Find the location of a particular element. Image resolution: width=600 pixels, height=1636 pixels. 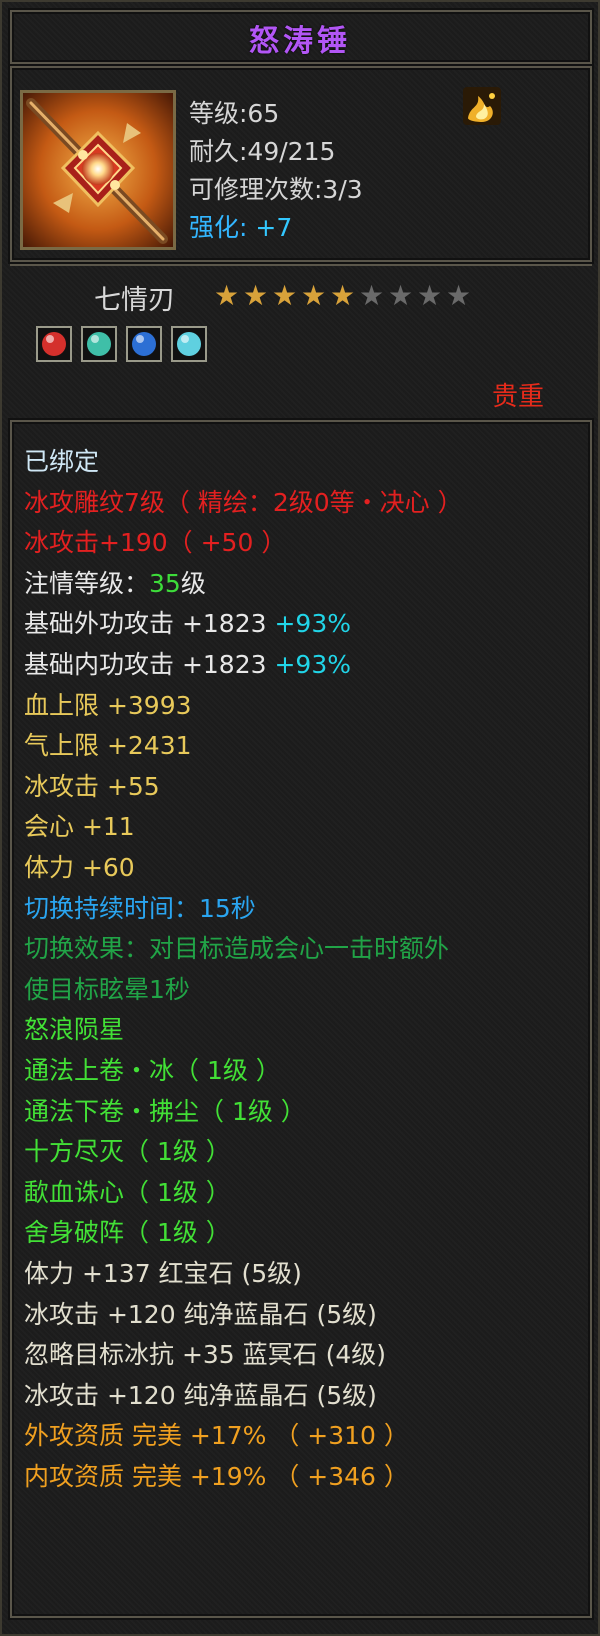

attribute-text: 体力 +137 红宝石 (5级) is located at coordinates (163, 1273).